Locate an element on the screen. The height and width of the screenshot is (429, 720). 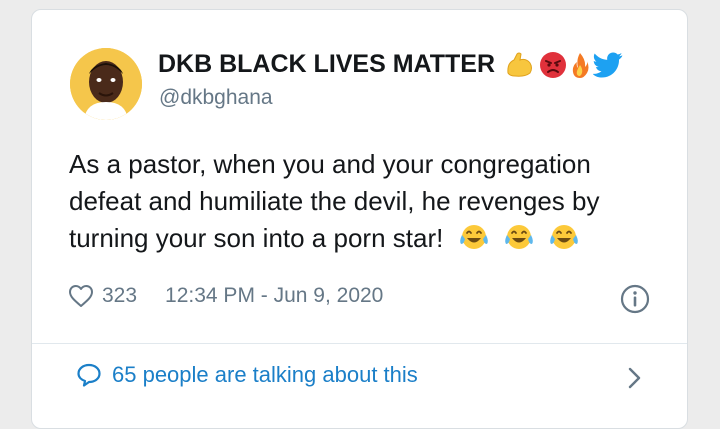
info-circle-icon is located at coordinates (635, 299).